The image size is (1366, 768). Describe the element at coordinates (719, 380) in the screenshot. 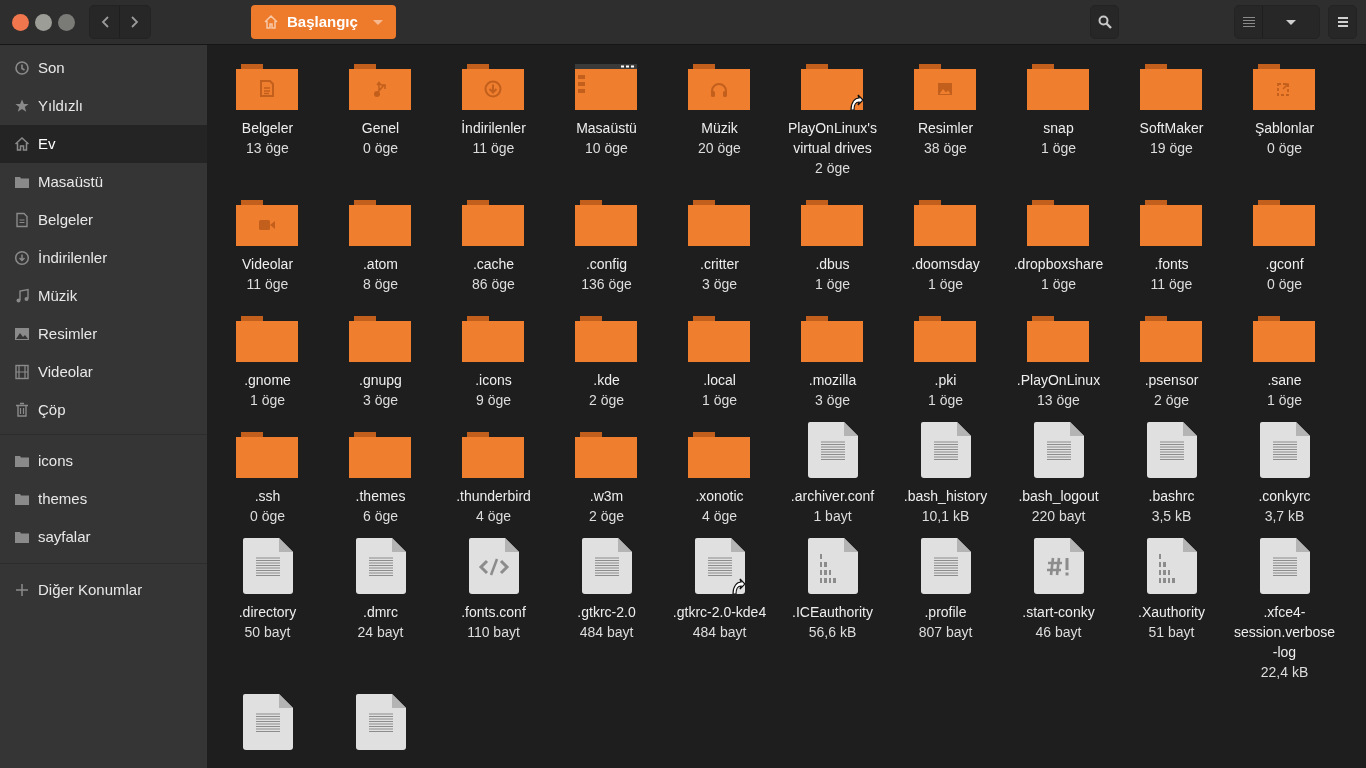

I see `file-name: .local` at that location.